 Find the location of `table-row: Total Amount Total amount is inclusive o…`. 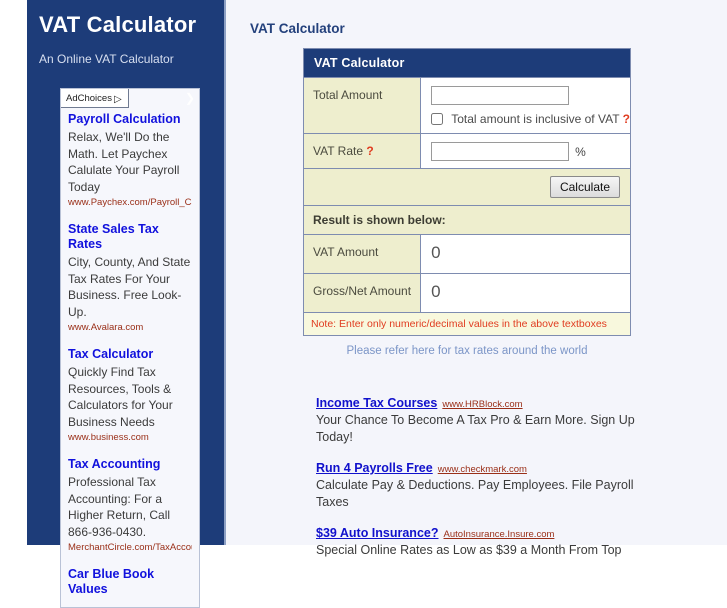

table-row: Total Amount Total amount is inclusive o… is located at coordinates (466, 105).